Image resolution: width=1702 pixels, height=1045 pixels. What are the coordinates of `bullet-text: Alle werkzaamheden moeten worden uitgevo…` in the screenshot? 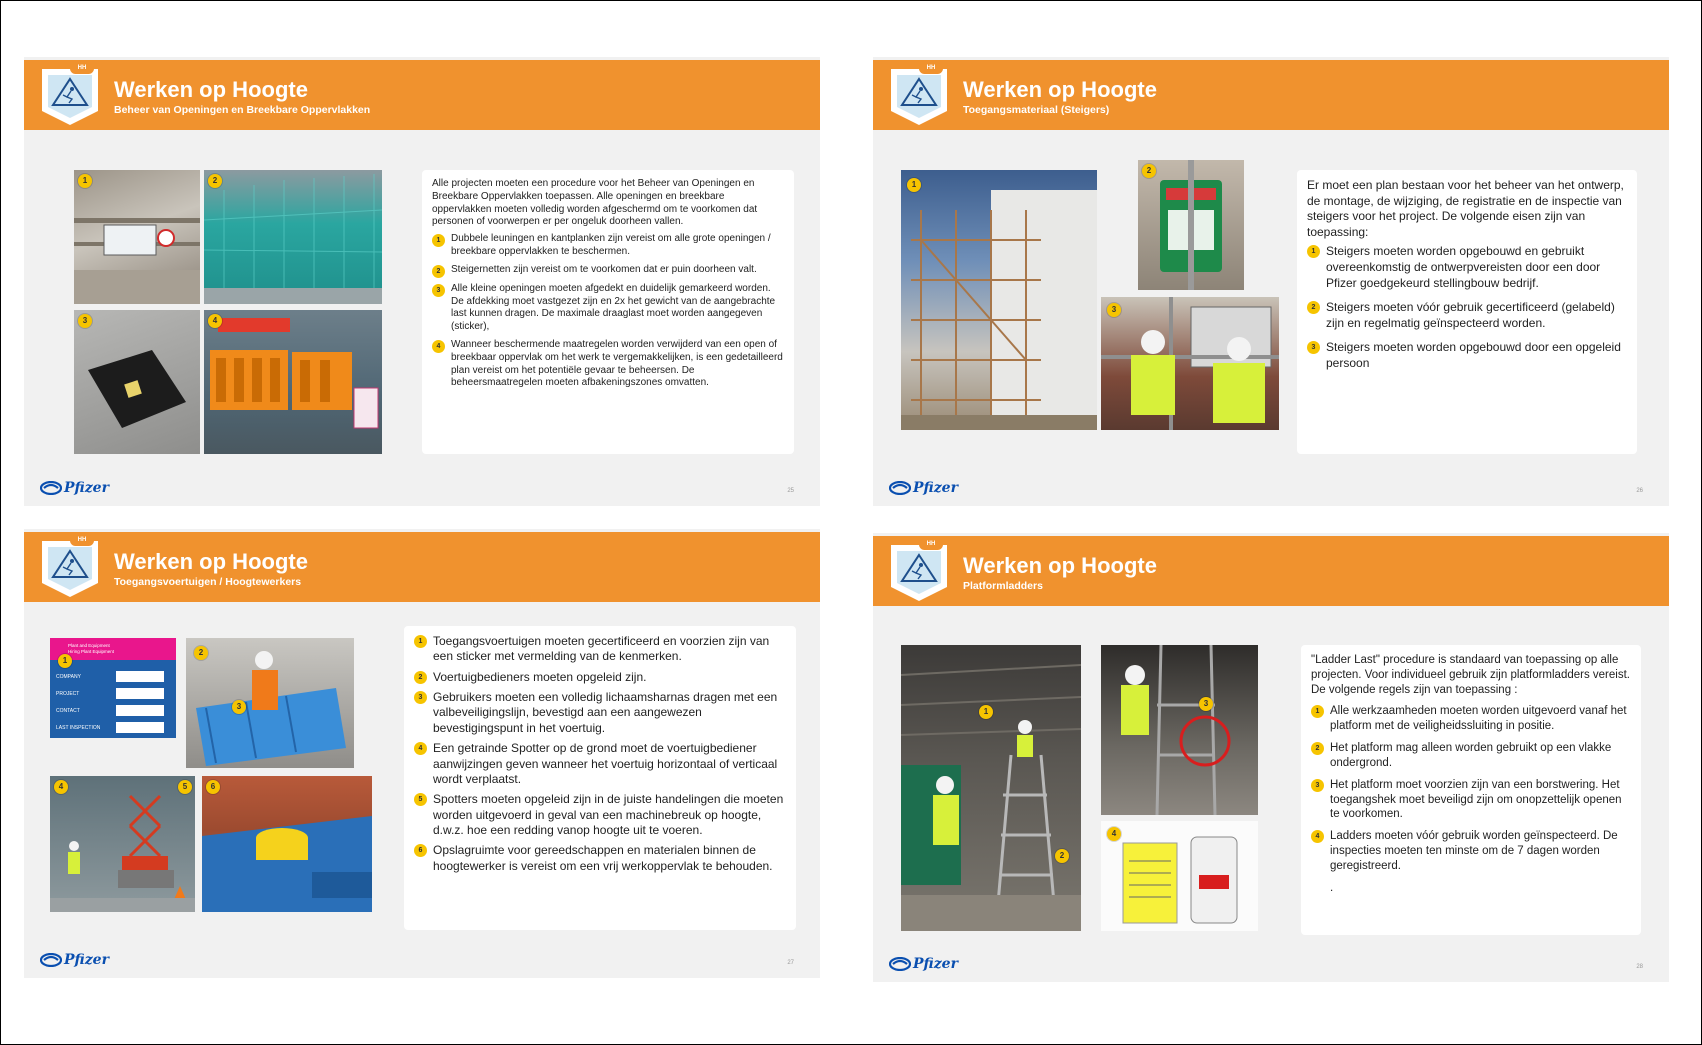 It's located at (1478, 718).